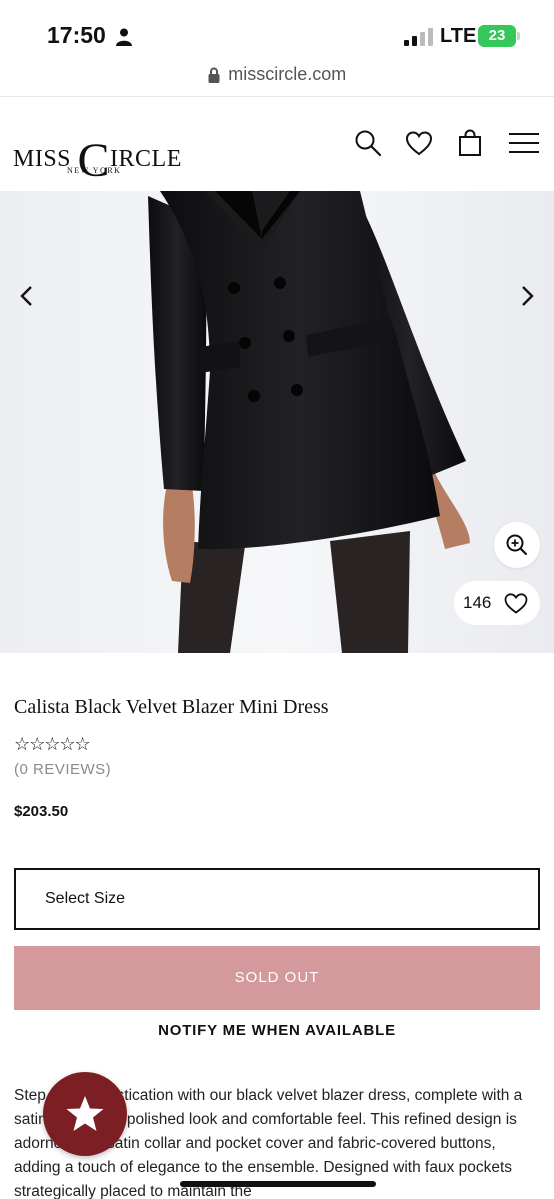 The image size is (554, 1199). I want to click on chevron-left-icon, so click(27, 296).